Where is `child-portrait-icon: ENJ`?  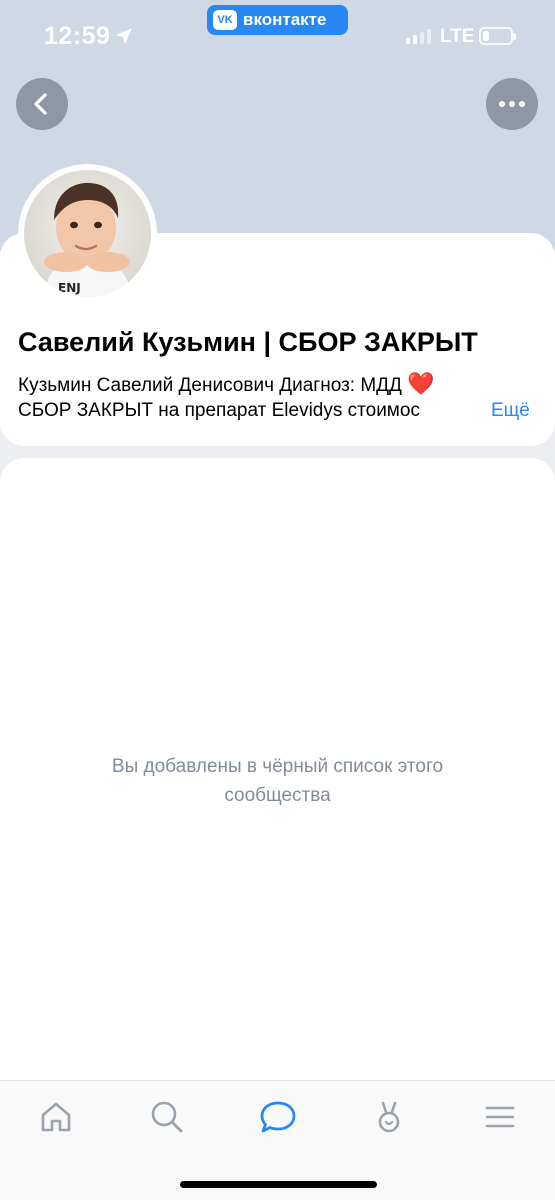
child-portrait-icon: ENJ is located at coordinates (88, 239).